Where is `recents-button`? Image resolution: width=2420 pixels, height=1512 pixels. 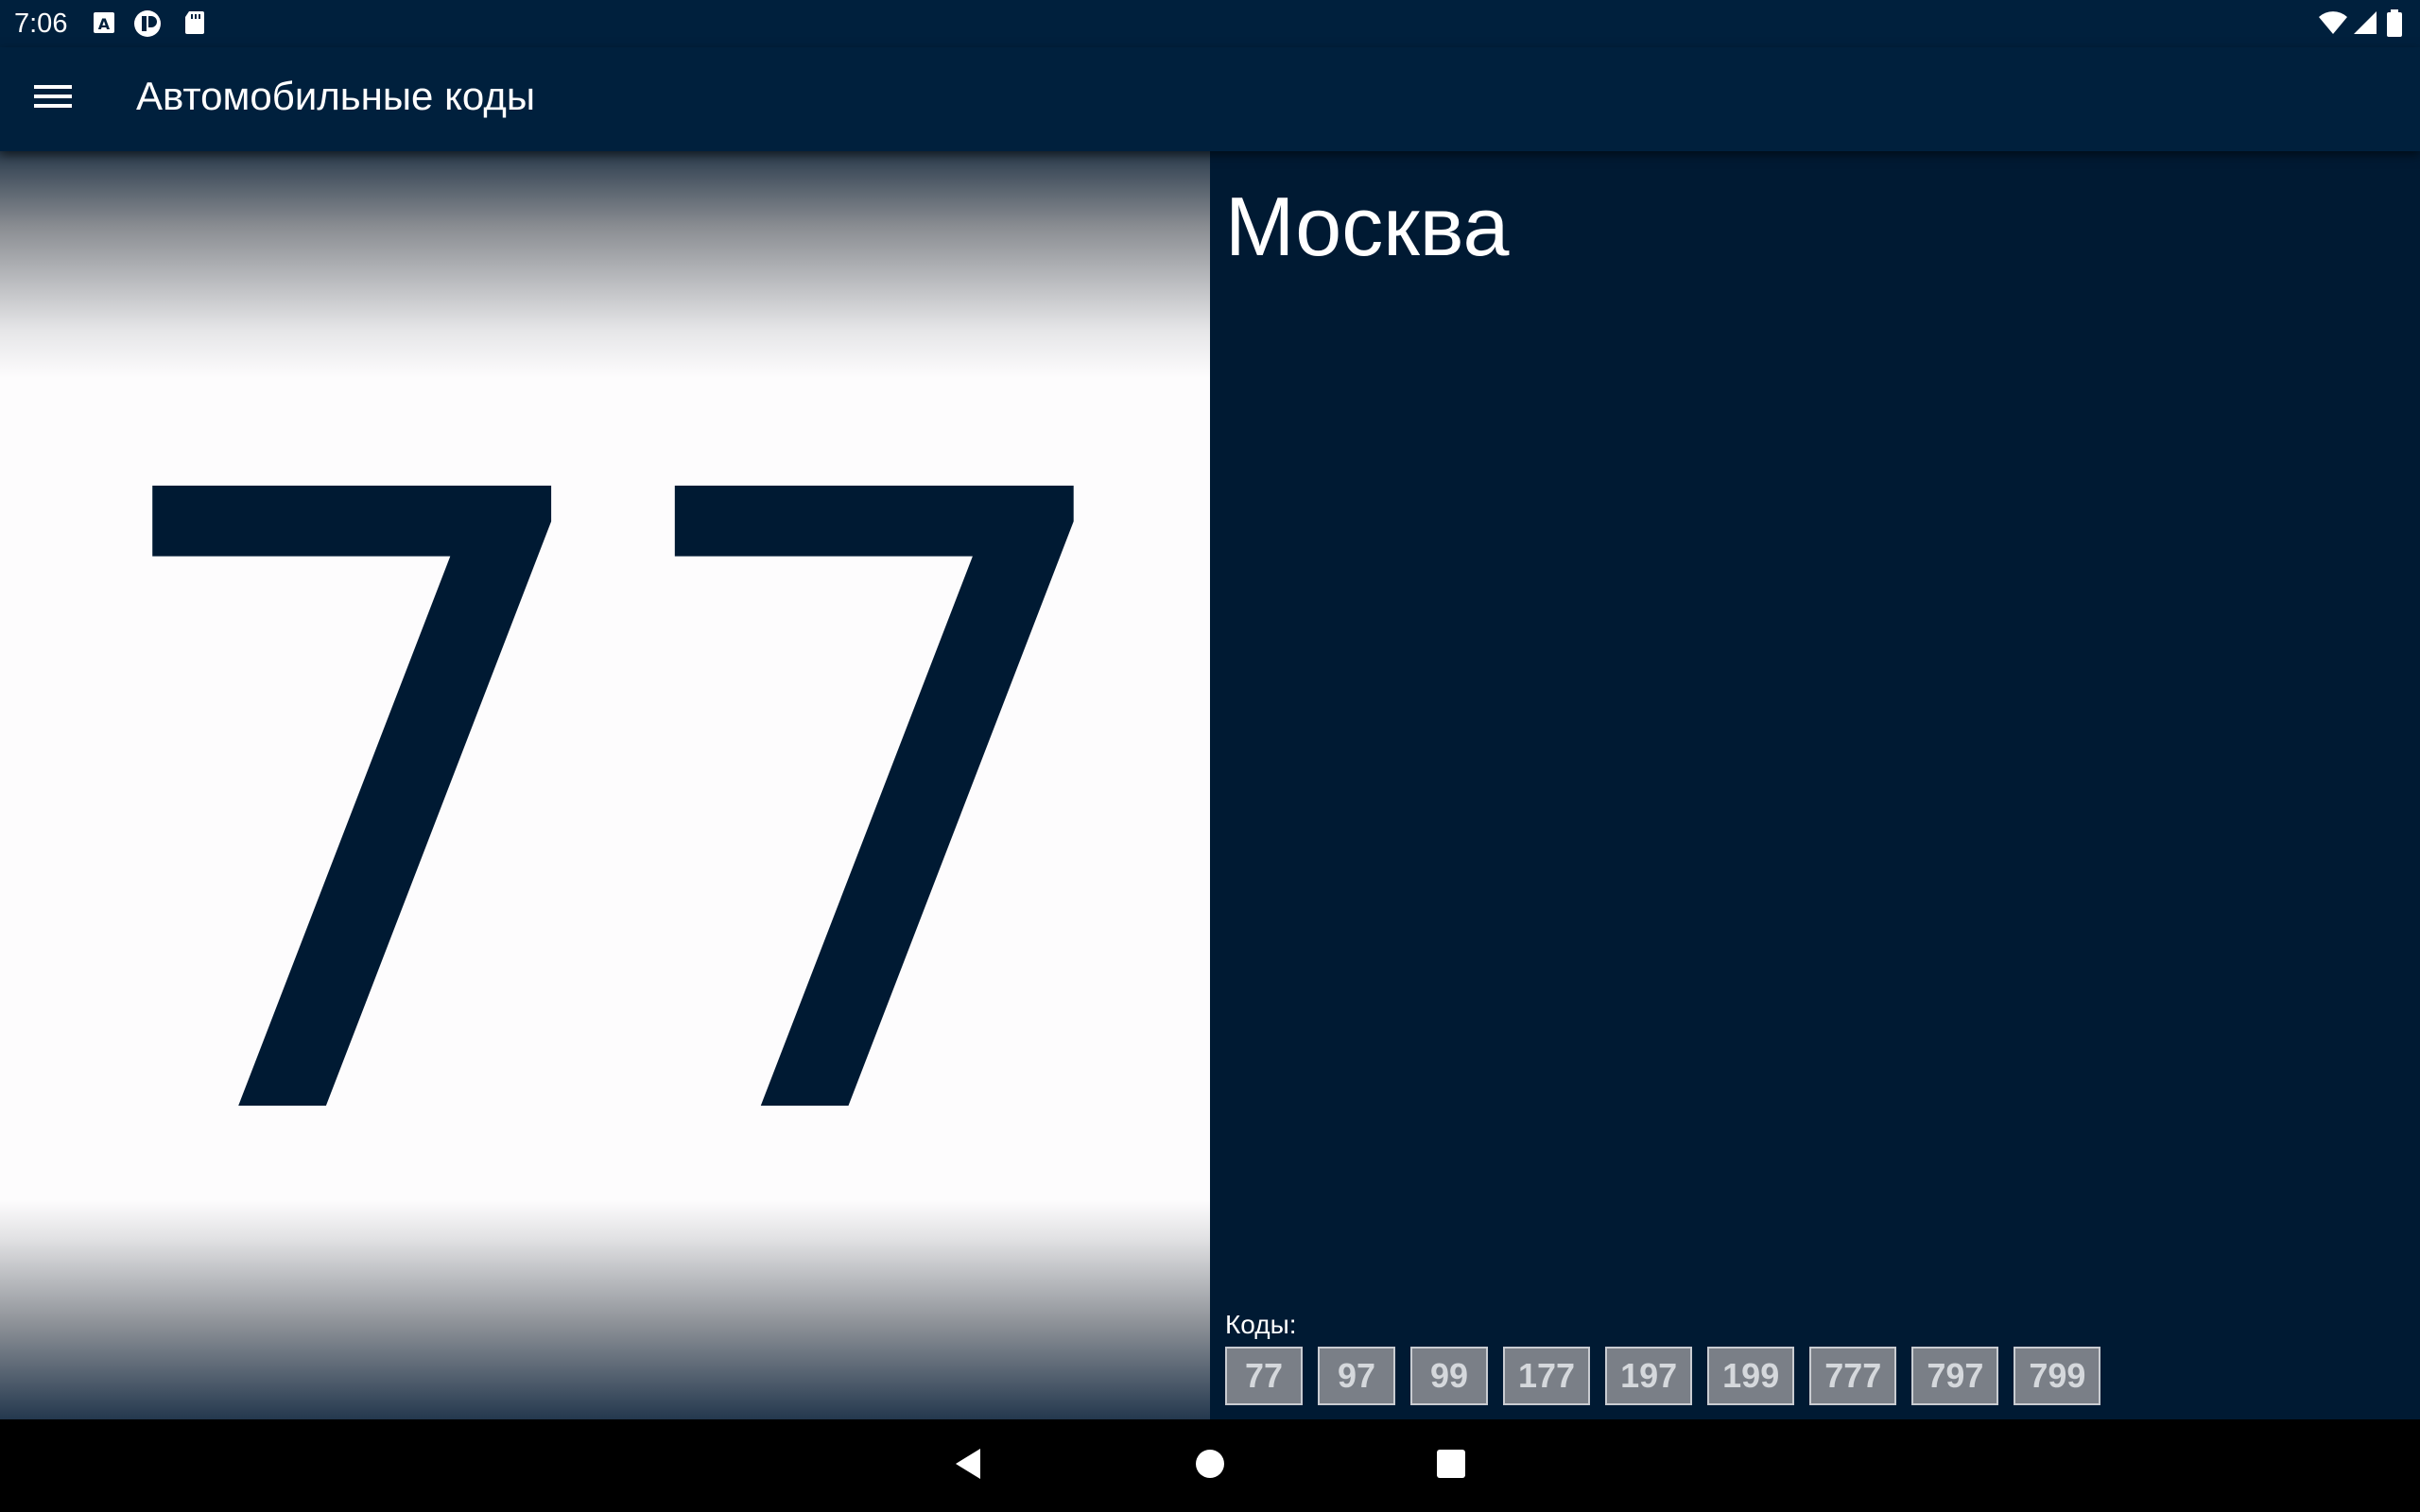 recents-button is located at coordinates (1451, 1465).